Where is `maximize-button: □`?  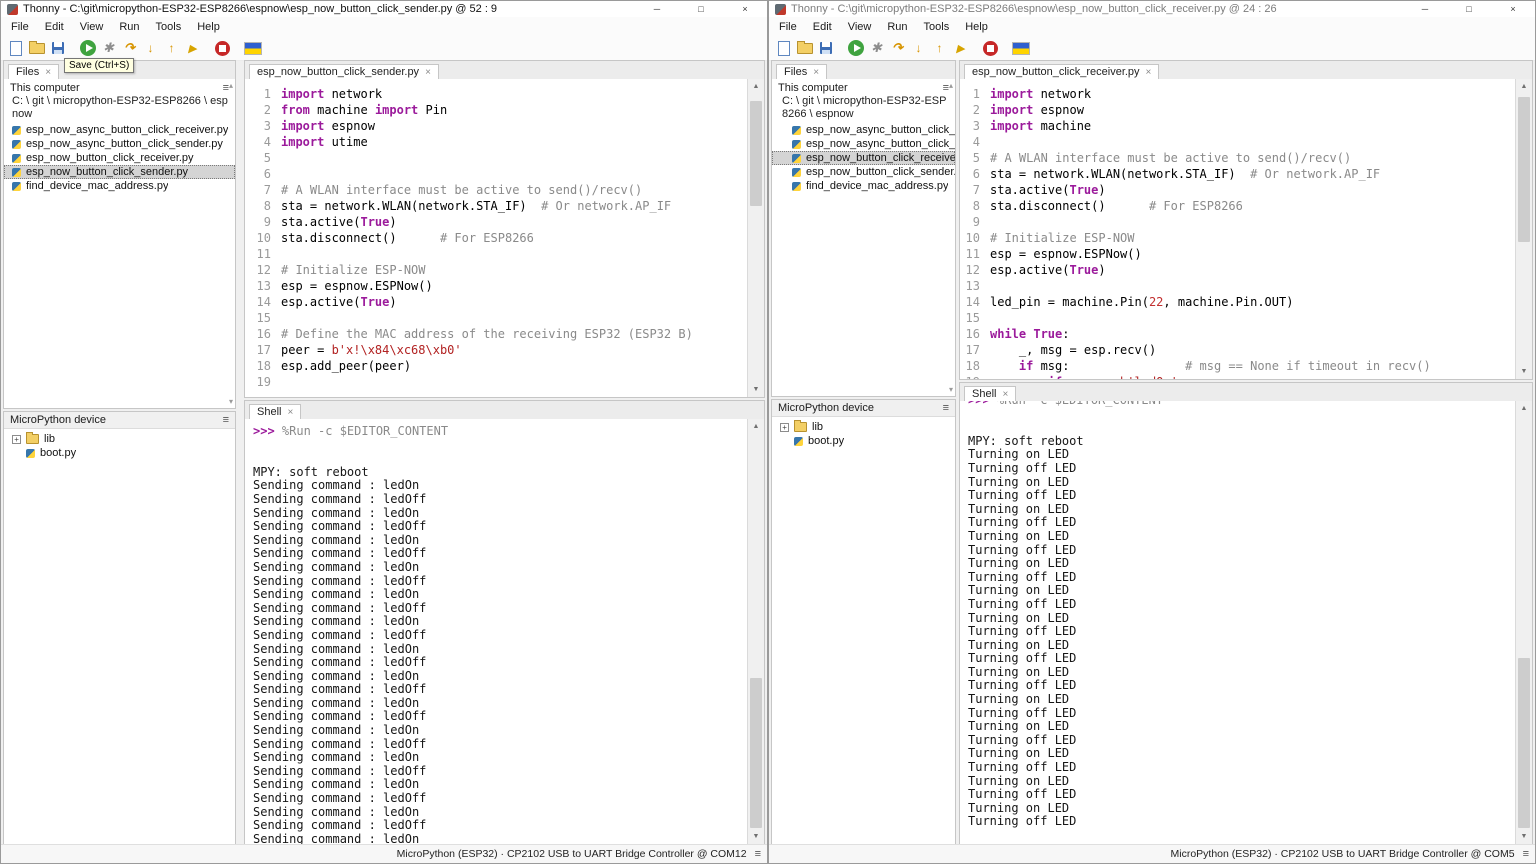 maximize-button: □ is located at coordinates (1469, 9).